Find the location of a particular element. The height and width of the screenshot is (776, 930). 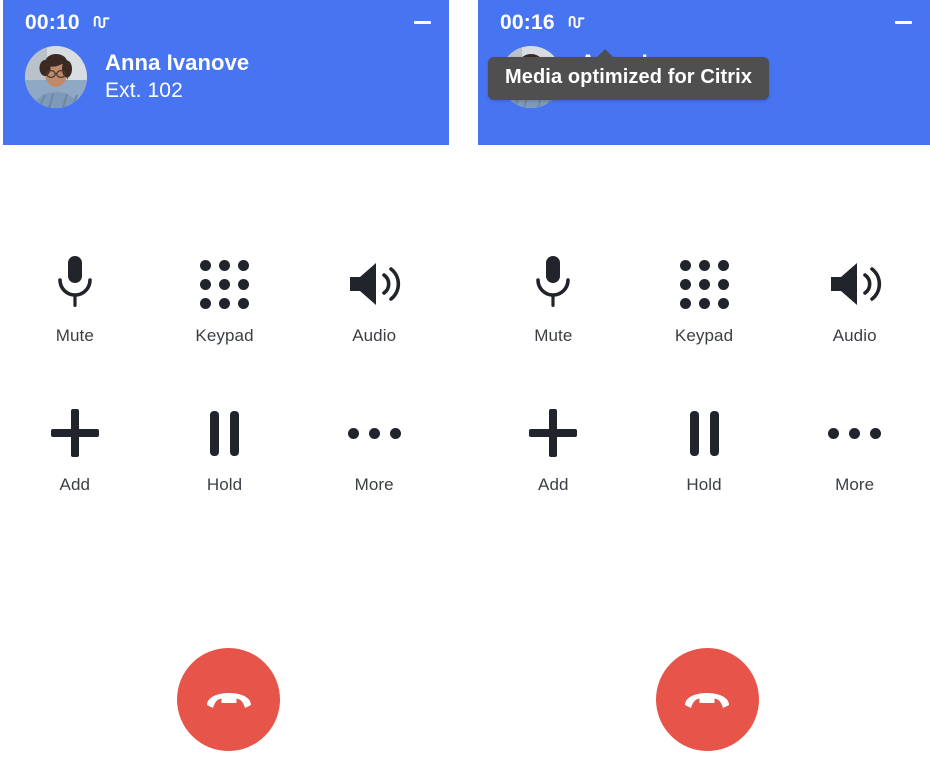

avatar is located at coordinates (56, 77).